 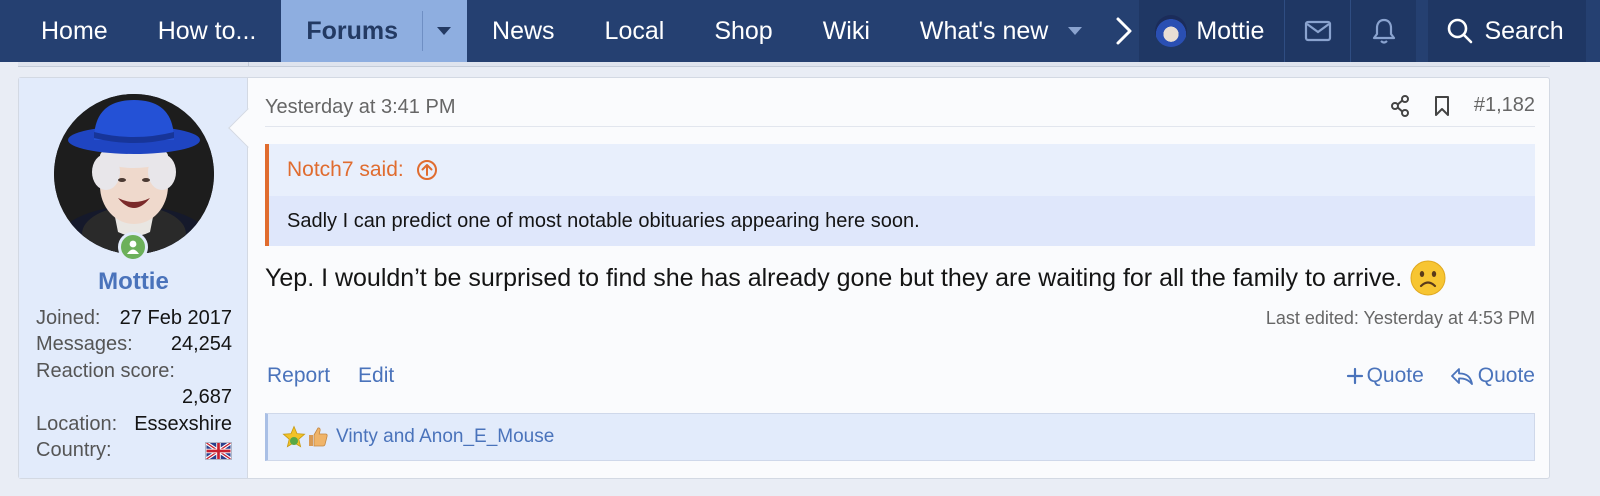 I want to click on nav-whats-new: What's new, so click(x=1001, y=31).